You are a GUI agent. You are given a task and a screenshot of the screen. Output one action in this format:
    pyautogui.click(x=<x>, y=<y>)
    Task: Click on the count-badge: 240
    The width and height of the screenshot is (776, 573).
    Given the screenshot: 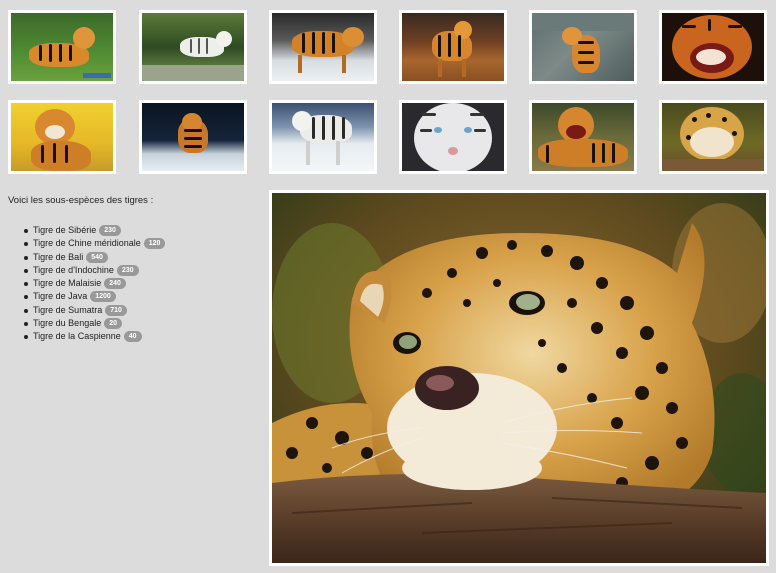 What is the action you would take?
    pyautogui.click(x=115, y=284)
    